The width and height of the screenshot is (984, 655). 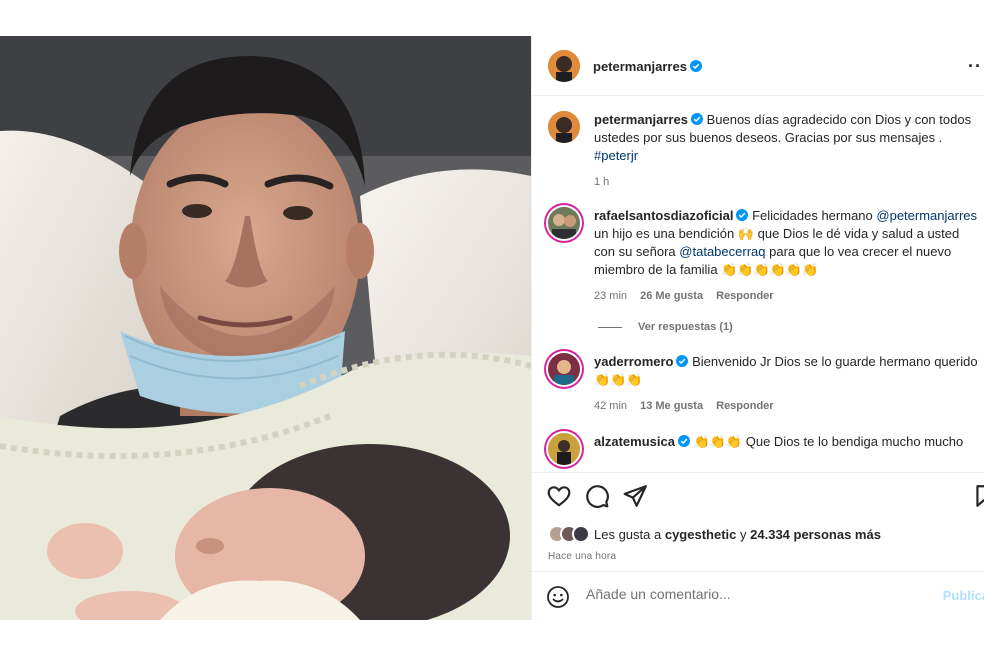 I want to click on mention-link: @petermanjarres, so click(x=926, y=215).